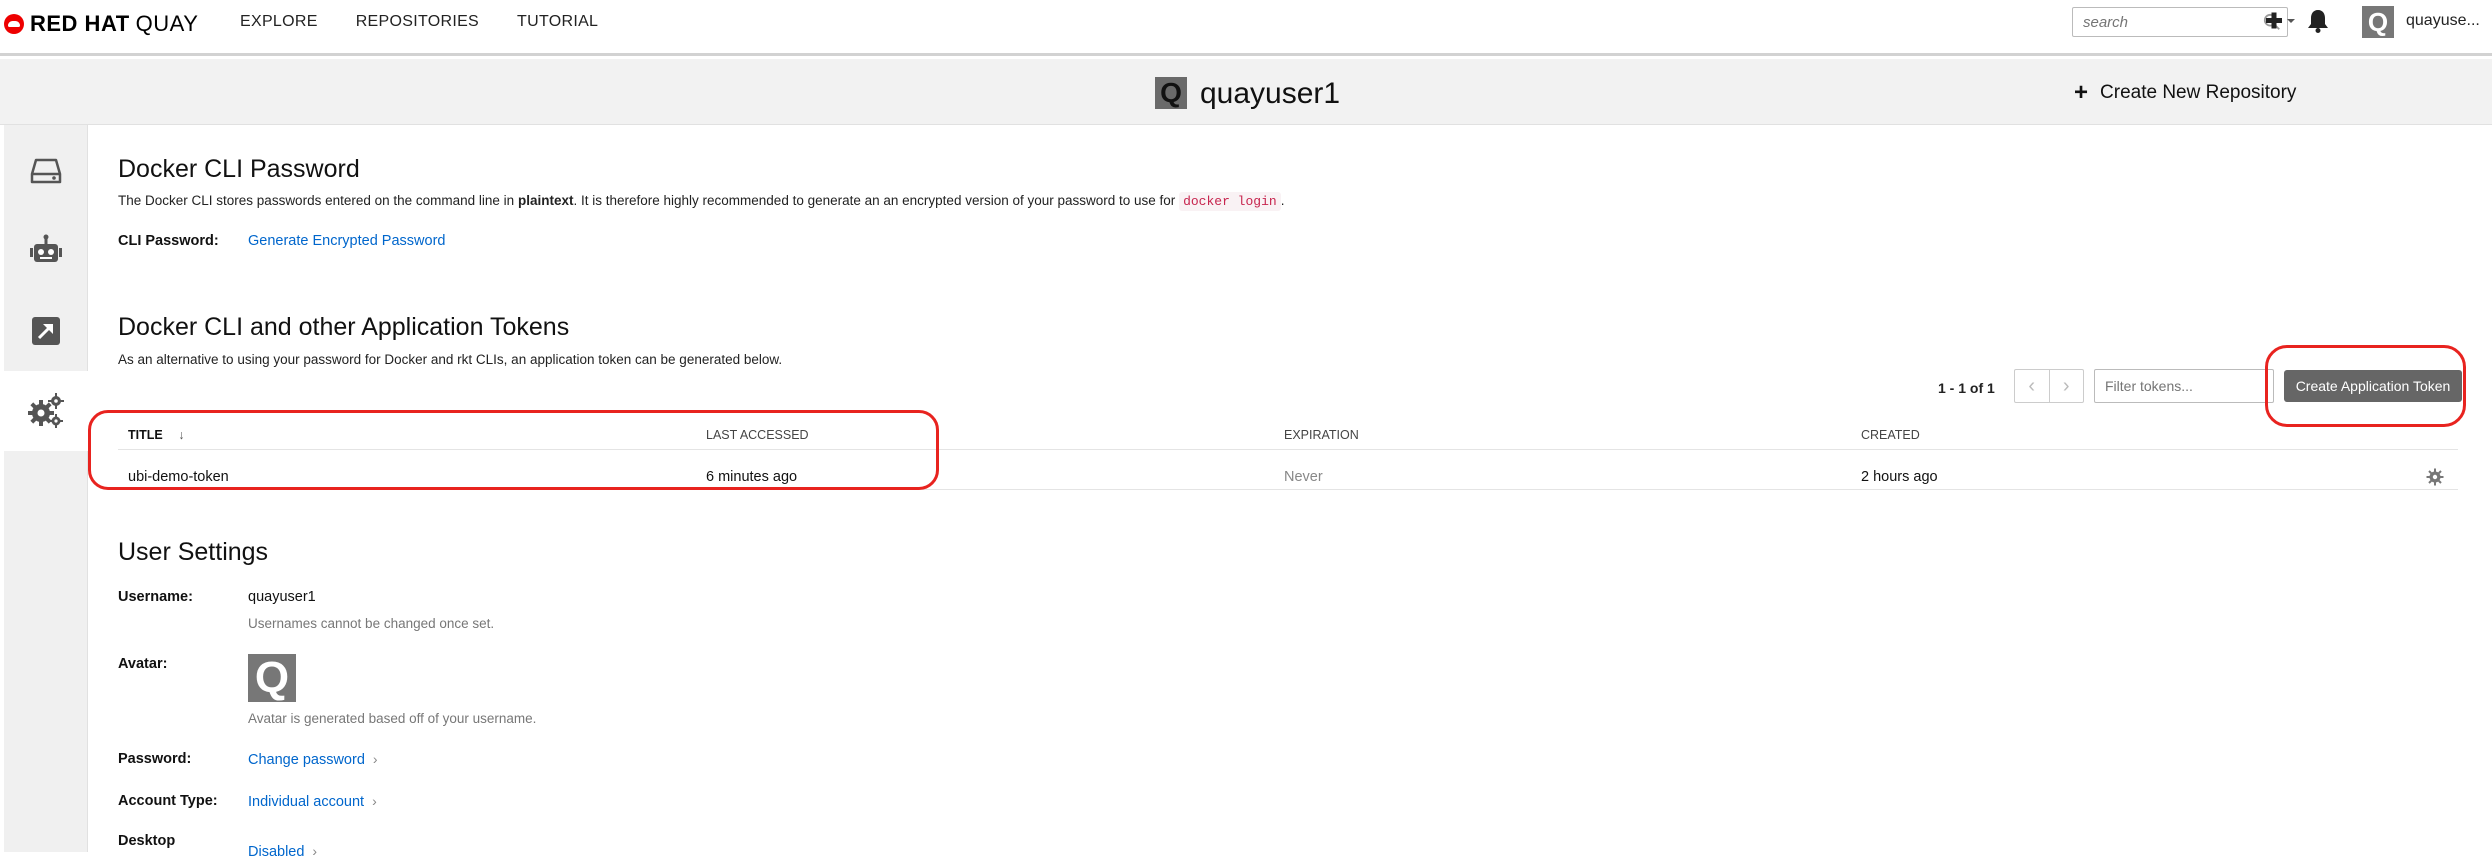 The height and width of the screenshot is (860, 2492). Describe the element at coordinates (1171, 93) in the screenshot. I see `namespace-avatar: Q` at that location.